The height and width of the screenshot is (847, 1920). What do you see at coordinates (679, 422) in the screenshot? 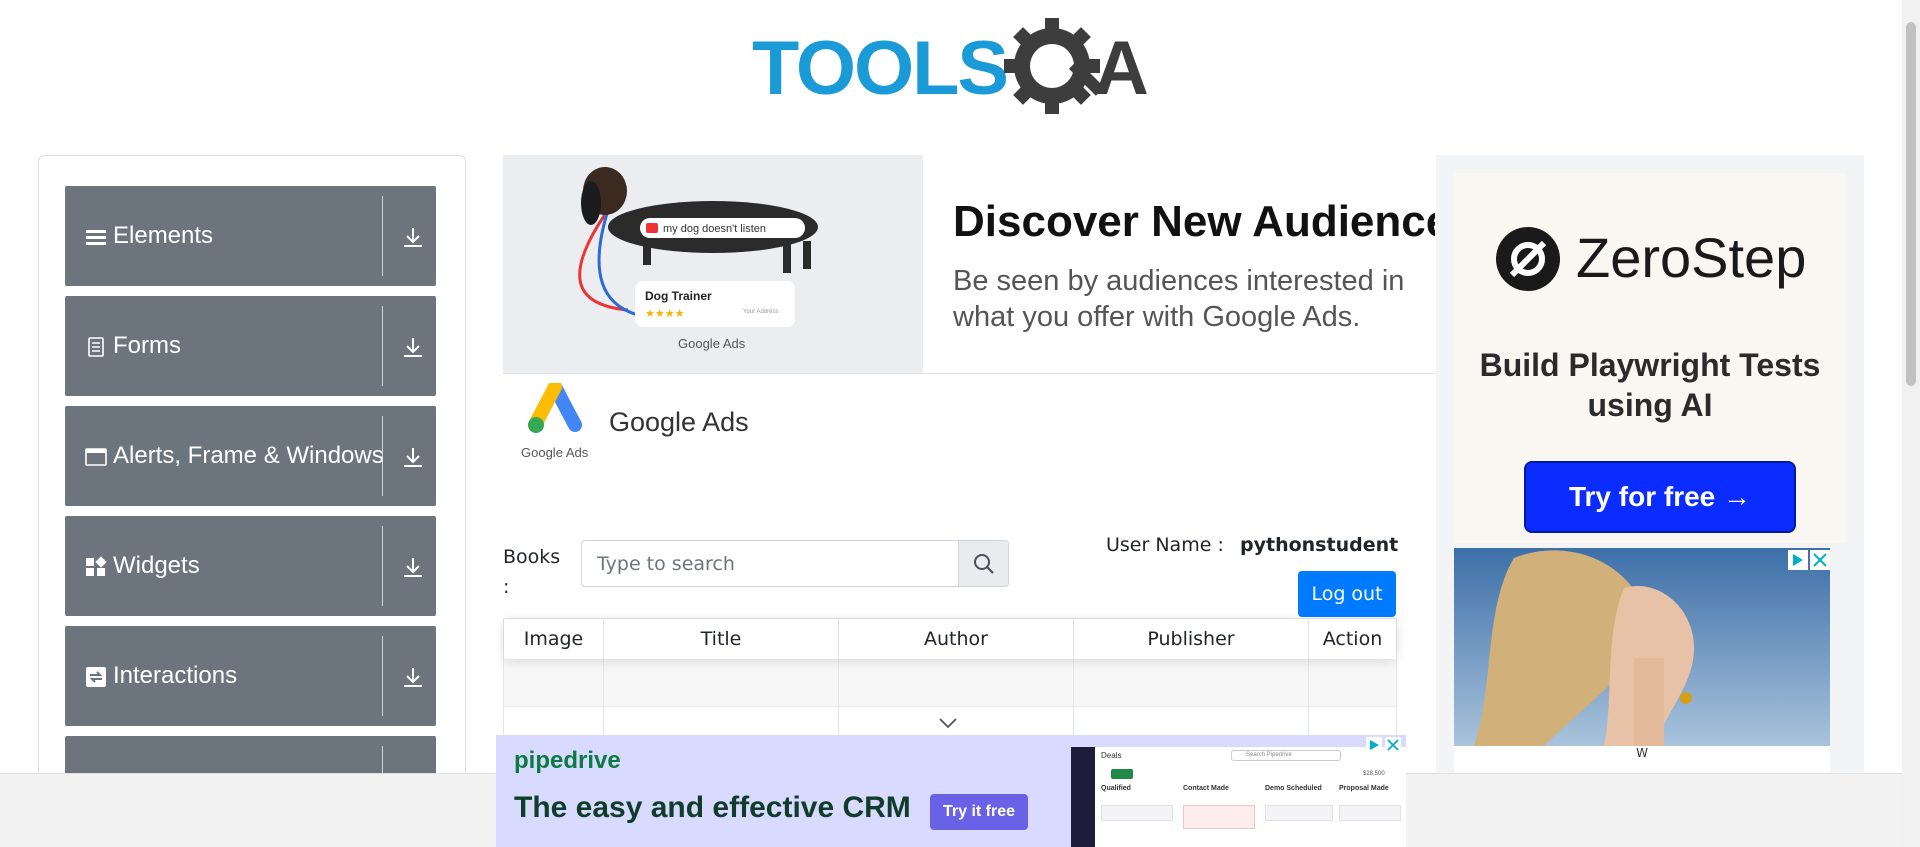
I see `advertiser-name: Google Ads` at bounding box center [679, 422].